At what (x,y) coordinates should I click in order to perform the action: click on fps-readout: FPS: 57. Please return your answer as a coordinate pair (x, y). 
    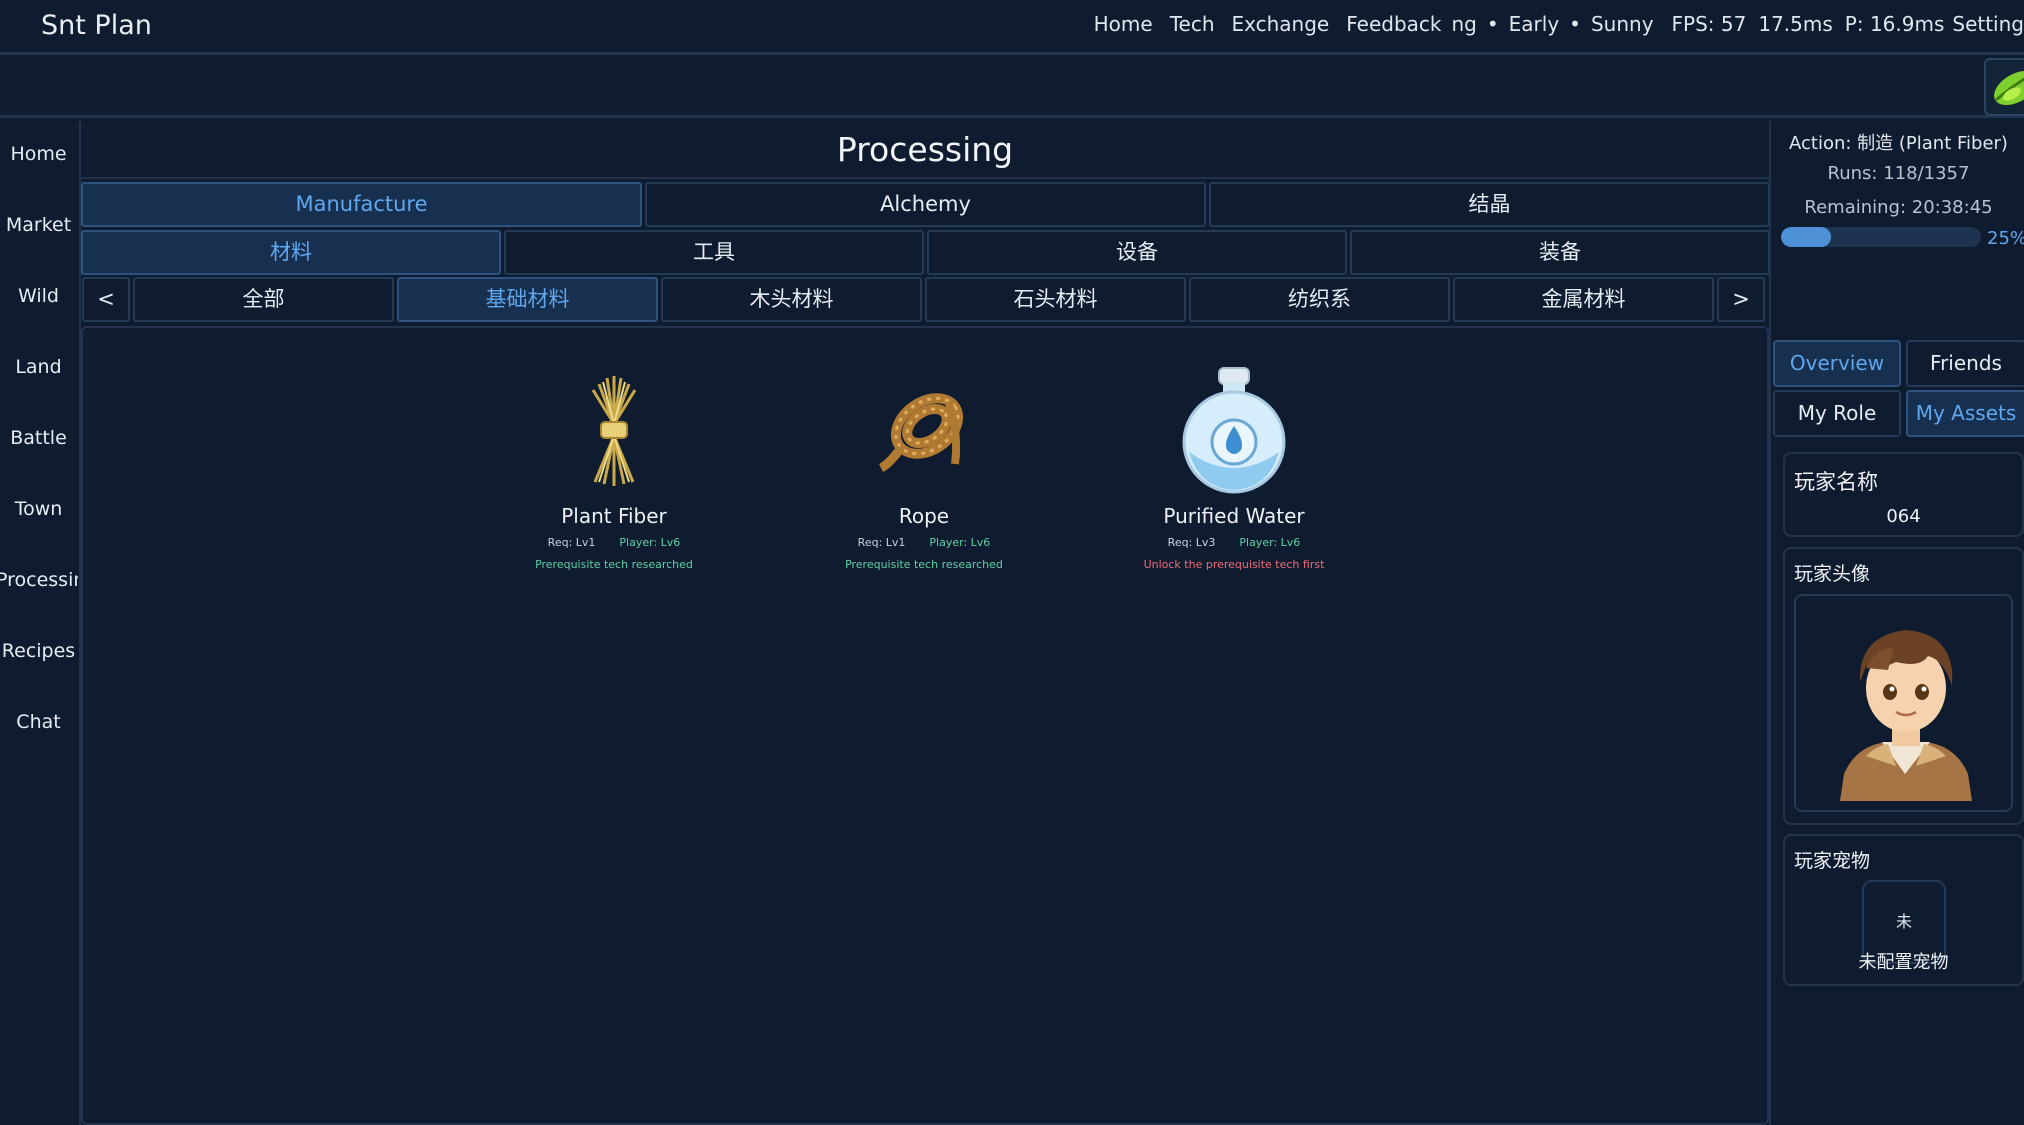
    Looking at the image, I should click on (1709, 24).